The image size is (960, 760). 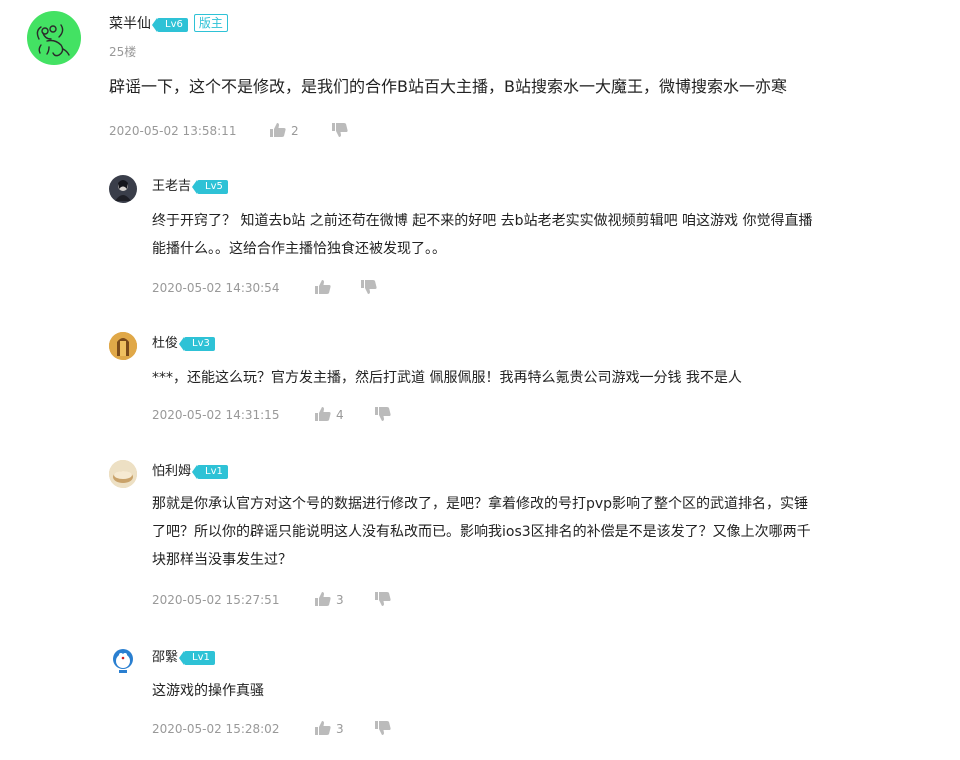 What do you see at coordinates (173, 131) in the screenshot?
I see `timestamp: 2020-05-02 13:58:11` at bounding box center [173, 131].